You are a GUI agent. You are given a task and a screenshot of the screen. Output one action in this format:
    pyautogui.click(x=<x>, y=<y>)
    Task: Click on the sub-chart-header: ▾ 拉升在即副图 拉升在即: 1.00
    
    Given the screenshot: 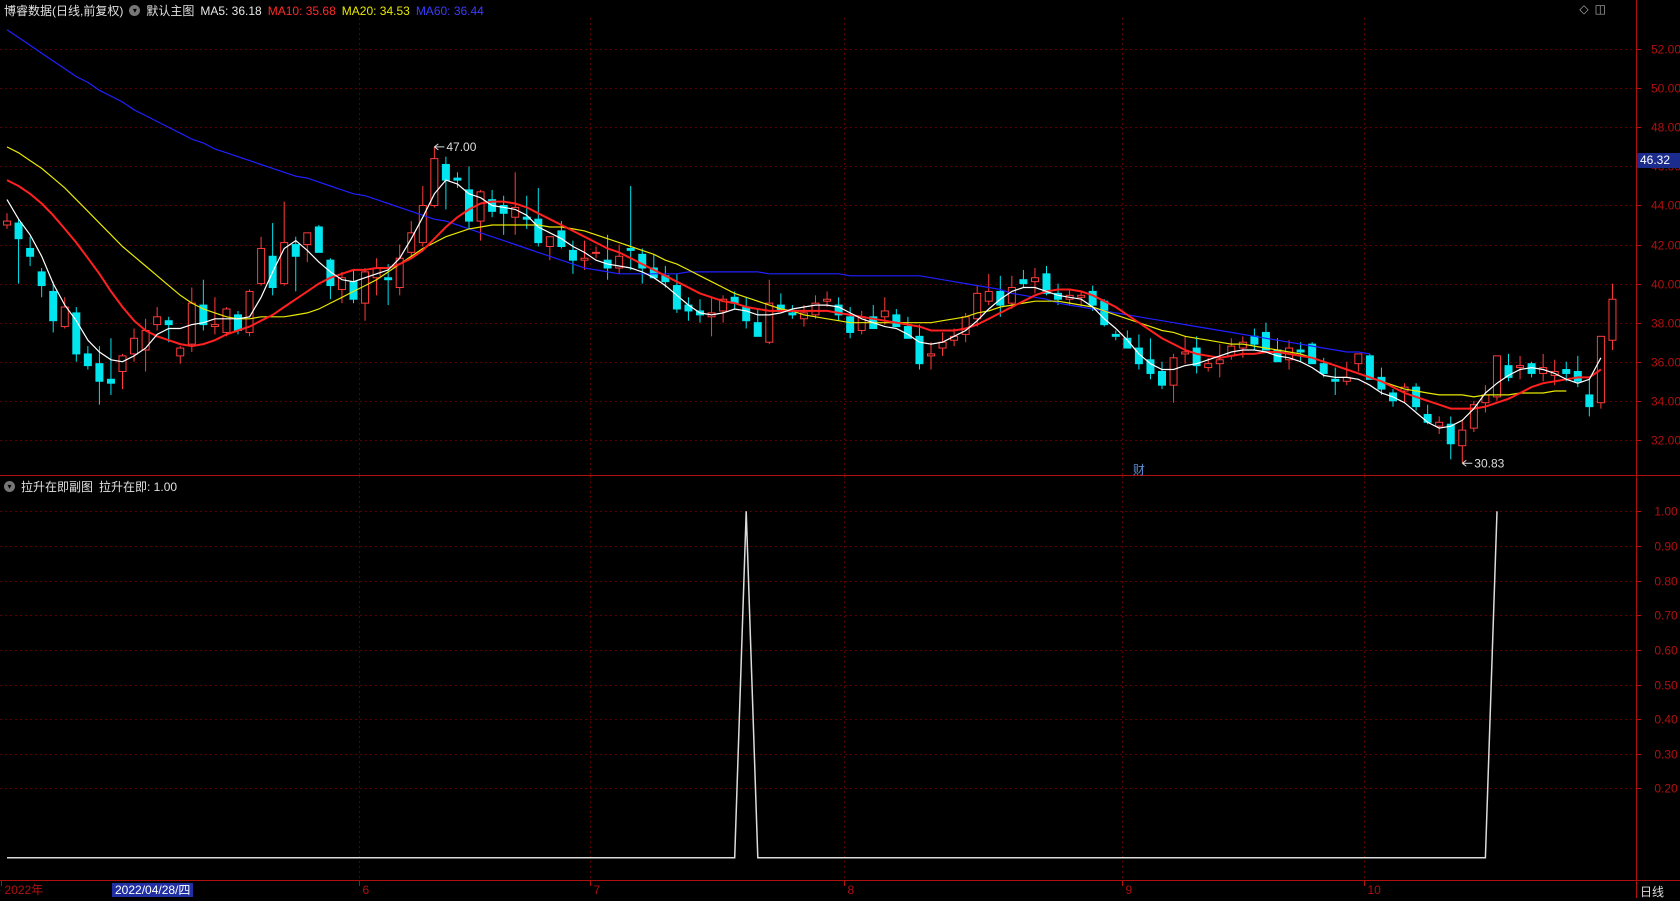 What is the action you would take?
    pyautogui.click(x=90, y=486)
    